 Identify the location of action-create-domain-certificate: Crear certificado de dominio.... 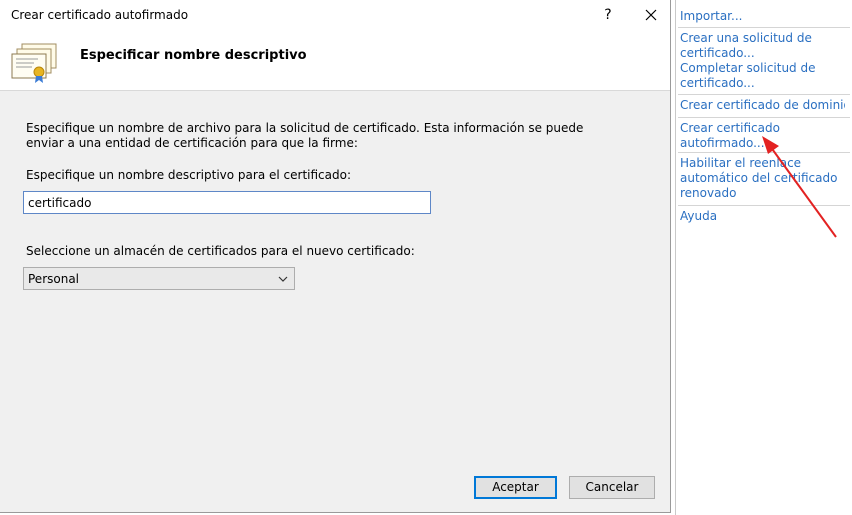
(762, 105).